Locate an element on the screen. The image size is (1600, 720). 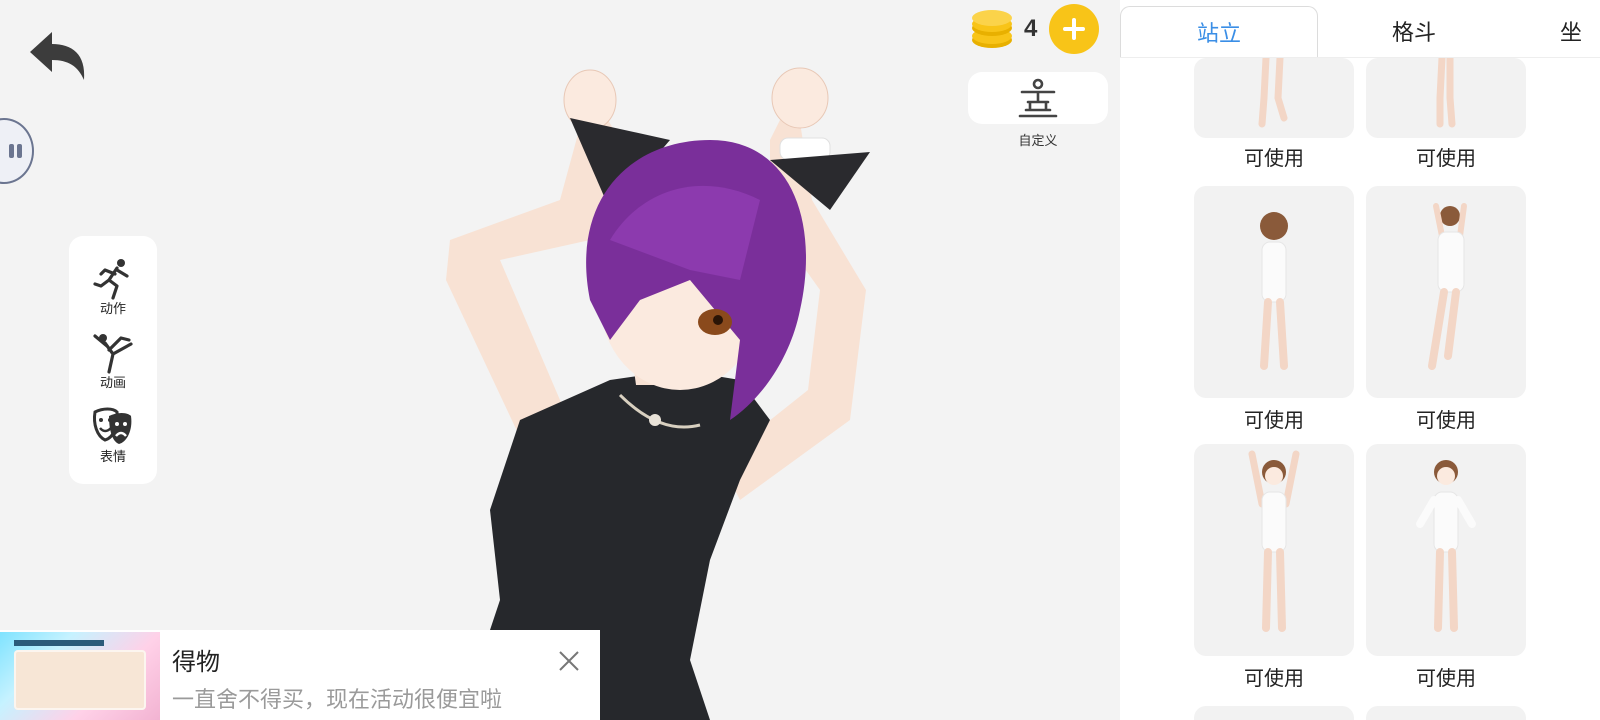
close-icon is located at coordinates (569, 661).